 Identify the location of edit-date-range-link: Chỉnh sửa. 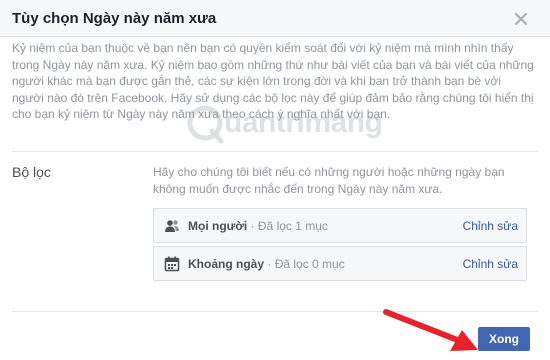
(490, 264).